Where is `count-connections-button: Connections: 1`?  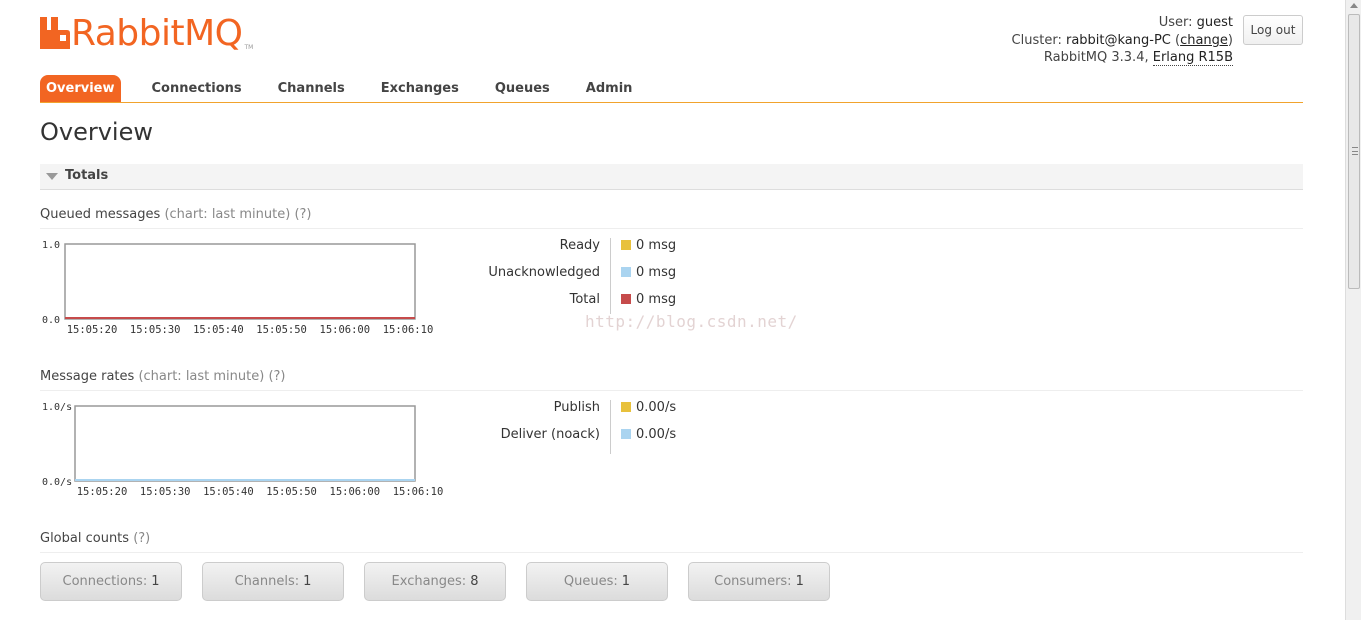 count-connections-button: Connections: 1 is located at coordinates (111, 581).